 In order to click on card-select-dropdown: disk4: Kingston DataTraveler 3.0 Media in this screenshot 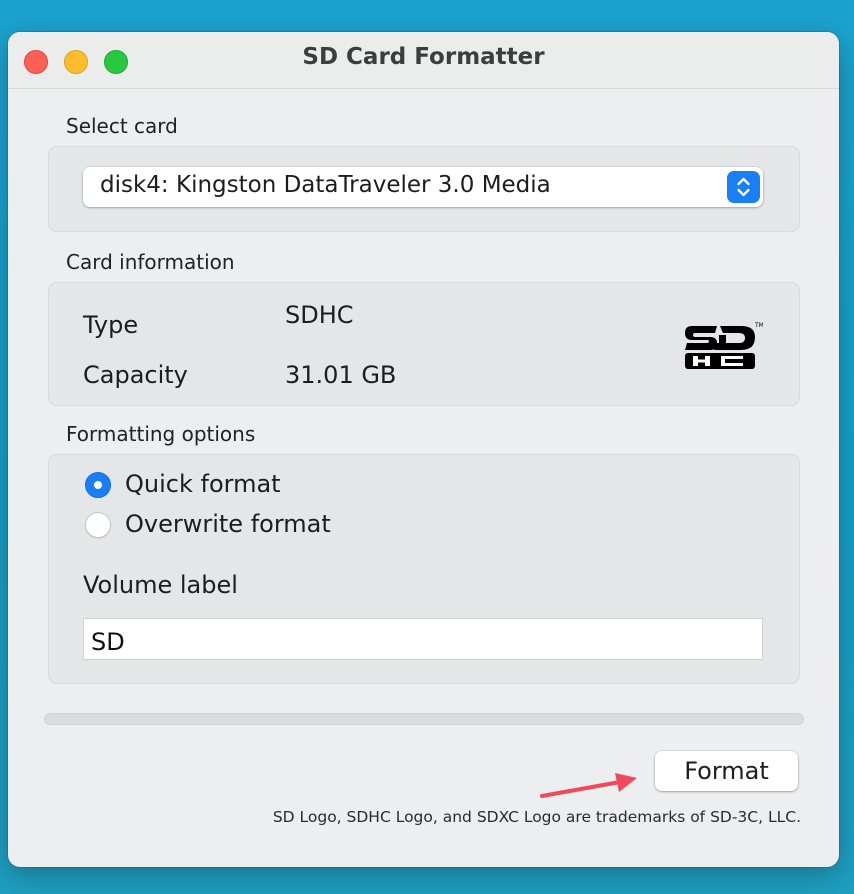, I will do `click(423, 187)`.